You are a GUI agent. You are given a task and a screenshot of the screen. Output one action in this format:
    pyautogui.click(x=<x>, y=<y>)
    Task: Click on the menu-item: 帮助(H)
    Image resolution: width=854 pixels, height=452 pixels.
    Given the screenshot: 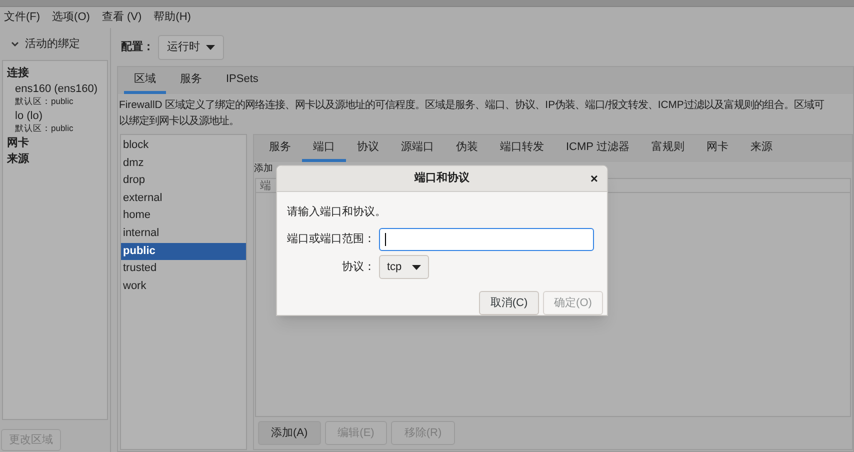 What is the action you would take?
    pyautogui.click(x=172, y=17)
    